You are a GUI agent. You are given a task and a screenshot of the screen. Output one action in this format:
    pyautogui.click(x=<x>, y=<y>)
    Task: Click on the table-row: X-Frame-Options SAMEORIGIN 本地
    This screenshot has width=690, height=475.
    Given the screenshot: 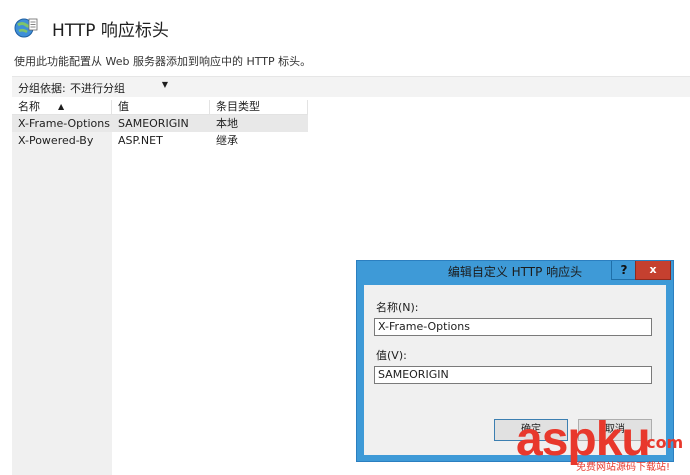 What is the action you would take?
    pyautogui.click(x=160, y=123)
    